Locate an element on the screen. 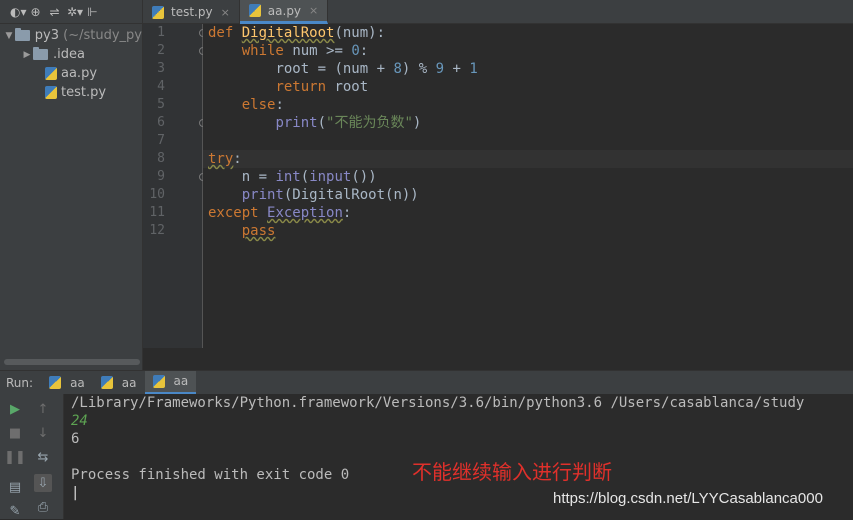 The image size is (853, 520). line-number-gutter: 1 2 3 4 5 6 7 8 9 10 11 12 is located at coordinates (175, 186).